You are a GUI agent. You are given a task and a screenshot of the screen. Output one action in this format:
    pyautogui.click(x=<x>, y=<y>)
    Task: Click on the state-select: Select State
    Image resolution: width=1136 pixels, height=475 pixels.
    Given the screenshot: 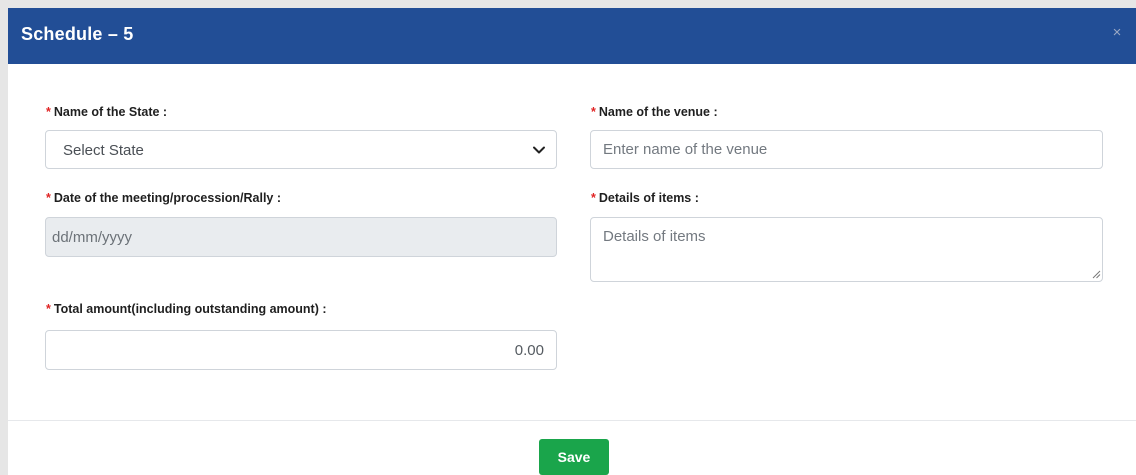 What is the action you would take?
    pyautogui.click(x=301, y=149)
    